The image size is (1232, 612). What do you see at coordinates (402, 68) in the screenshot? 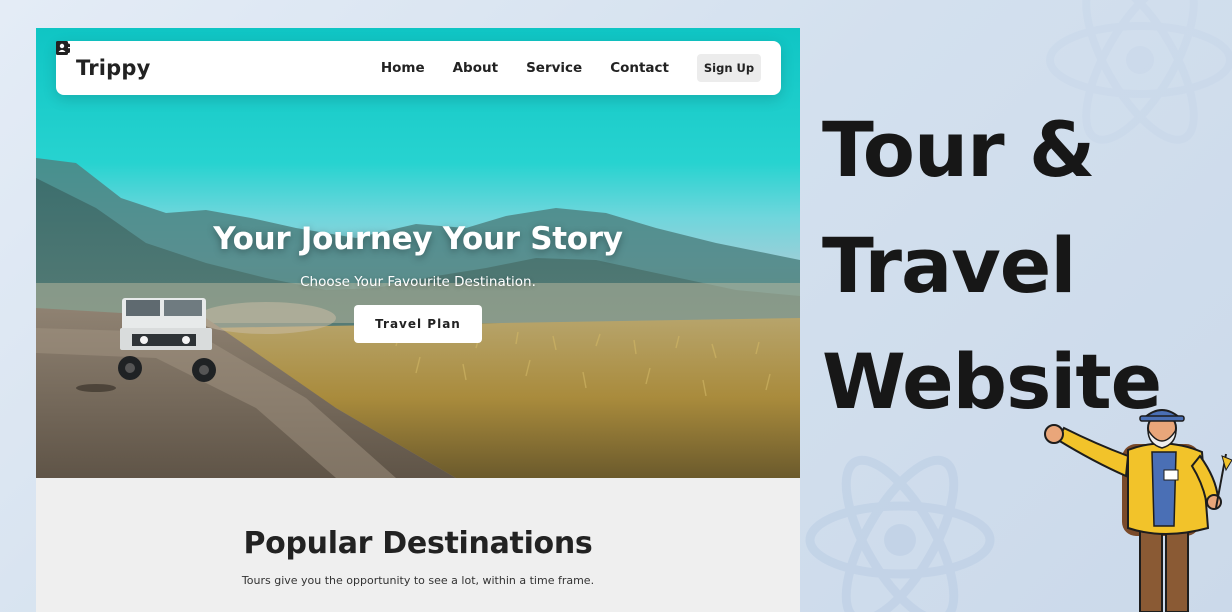
I see `nav-item-label: Home` at bounding box center [402, 68].